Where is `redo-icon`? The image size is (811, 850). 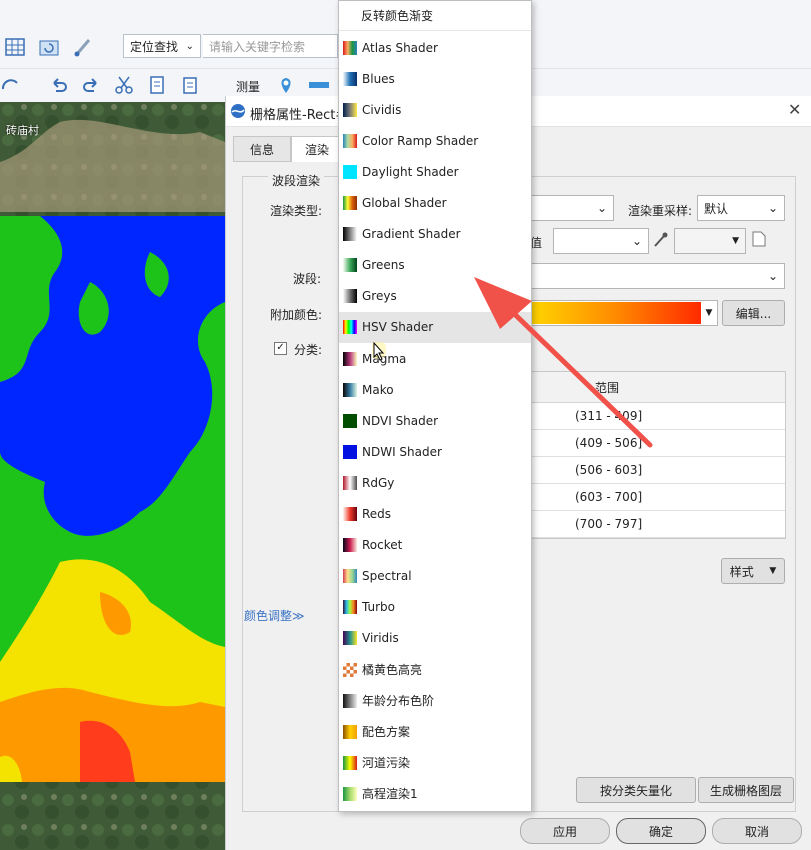
redo-icon is located at coordinates (91, 85).